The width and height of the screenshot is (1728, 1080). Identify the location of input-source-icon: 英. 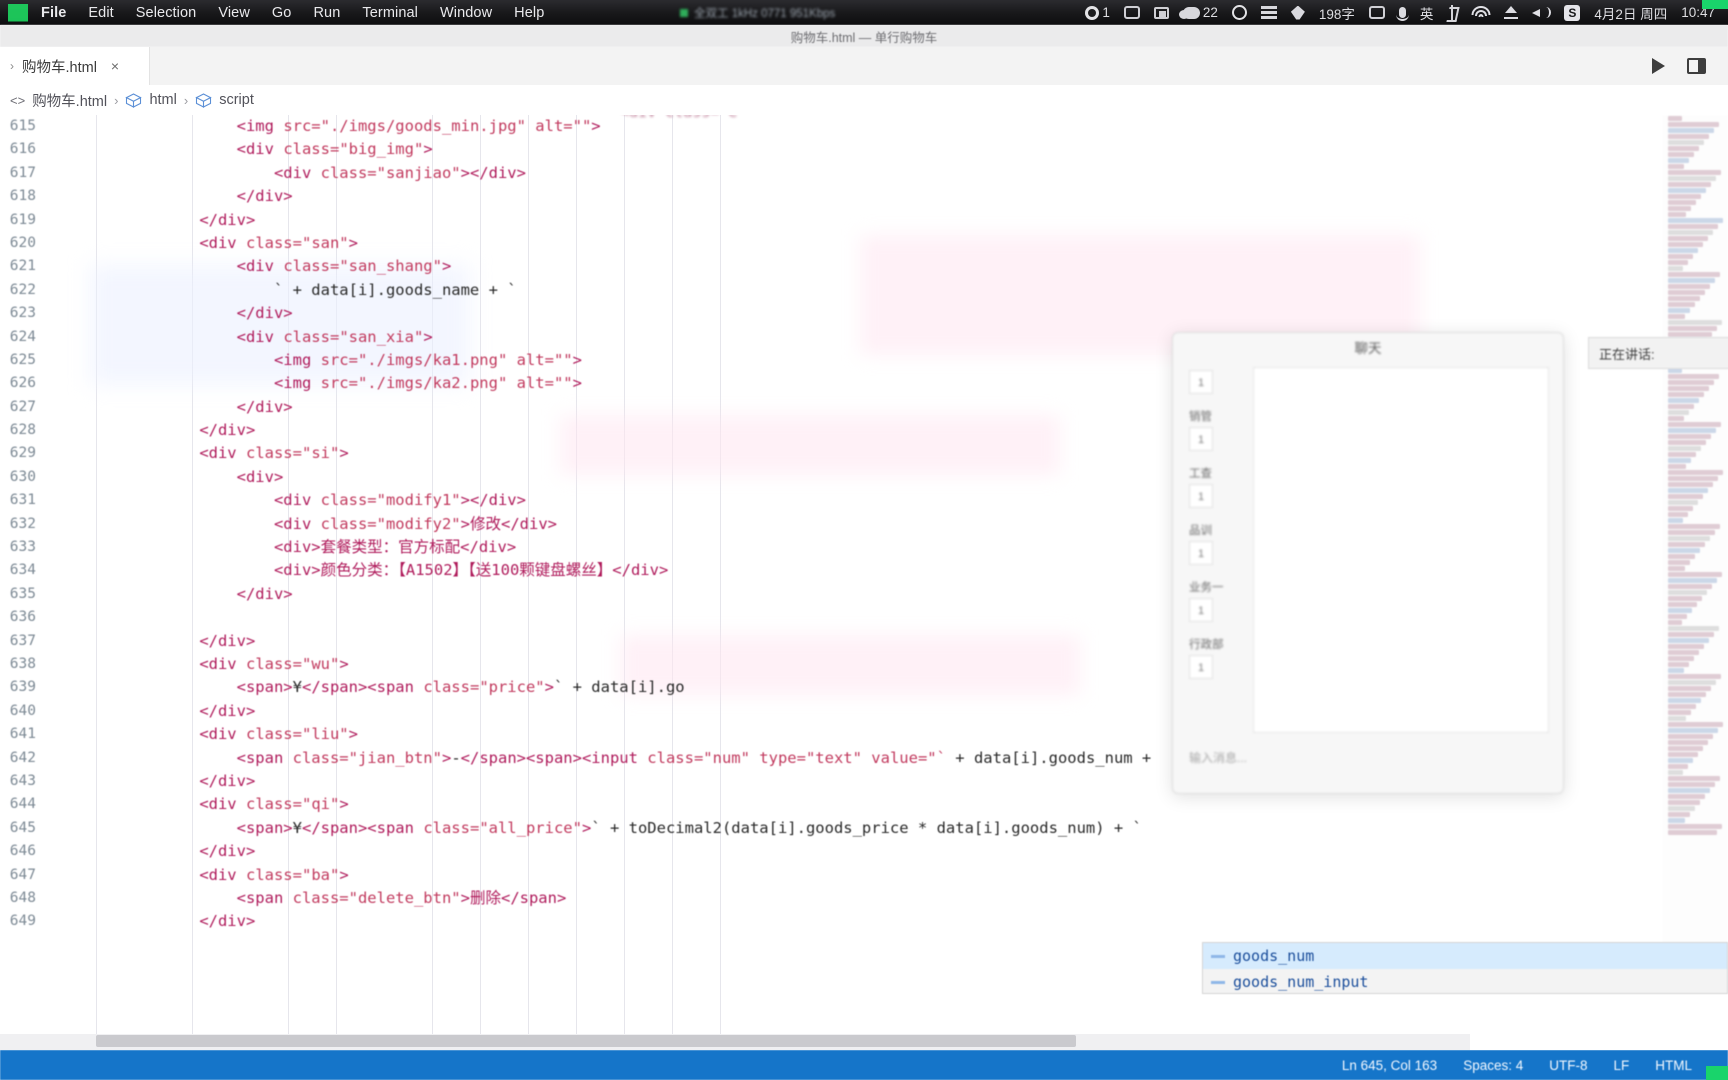
(1427, 13).